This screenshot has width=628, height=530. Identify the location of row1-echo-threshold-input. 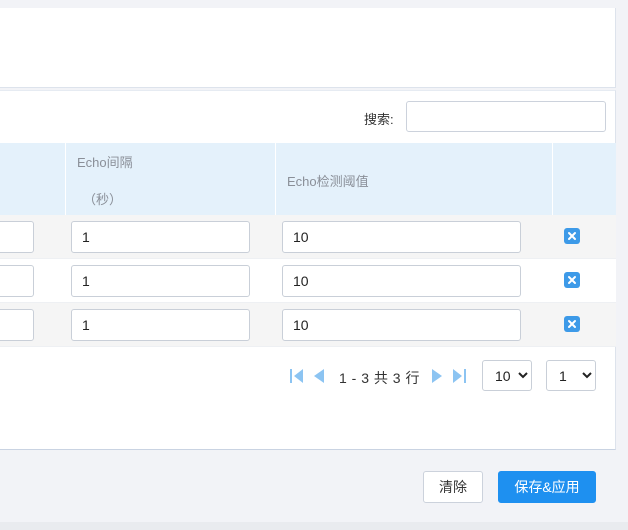
(401, 237).